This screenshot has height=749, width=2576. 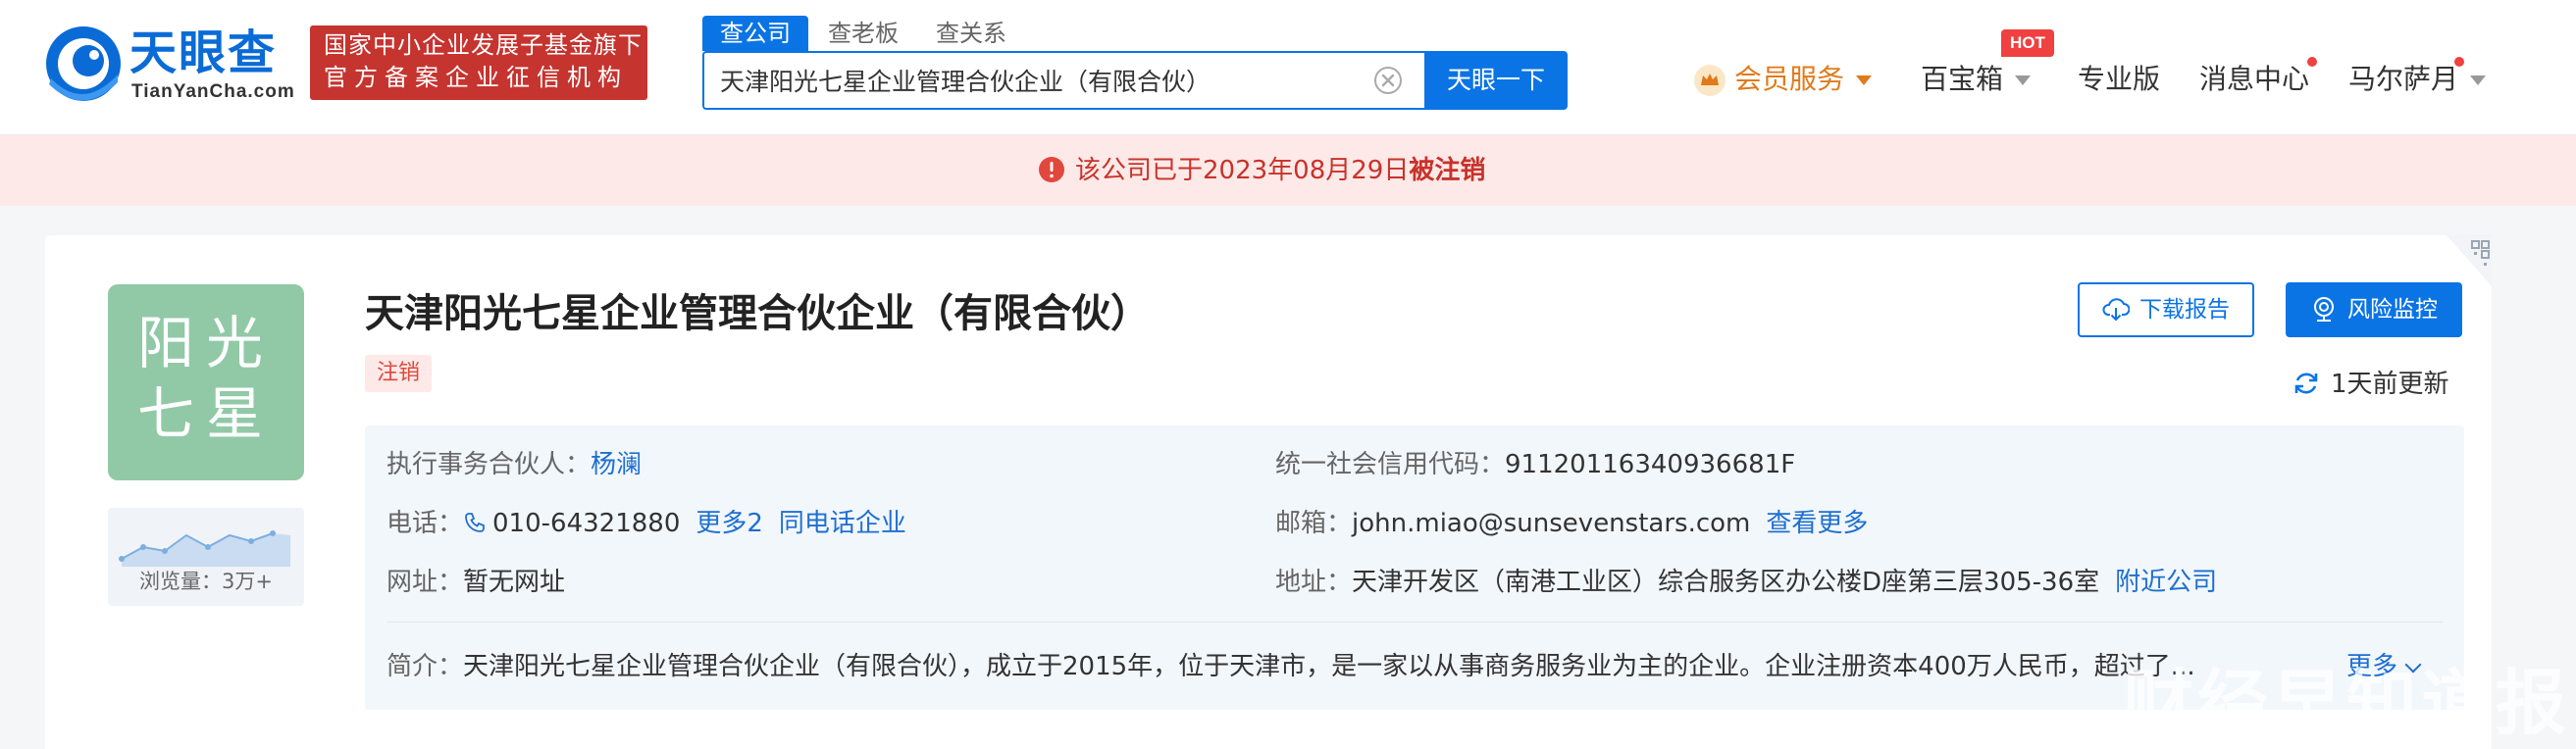 I want to click on website-row: 网址：暂无网址, so click(x=475, y=582).